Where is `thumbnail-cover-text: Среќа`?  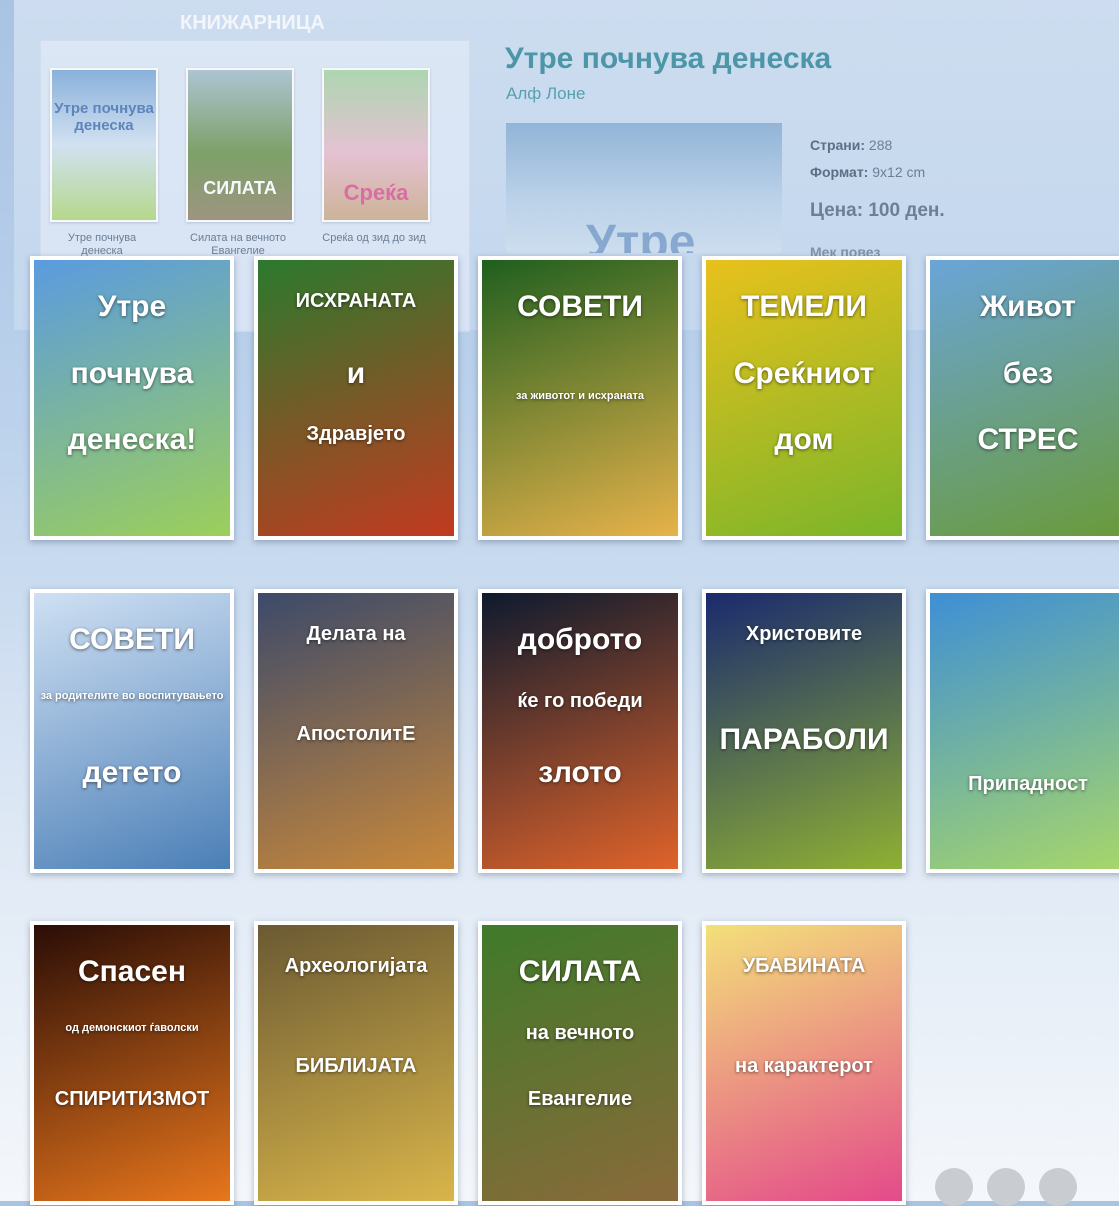
thumbnail-cover-text: Среќа is located at coordinates (376, 192).